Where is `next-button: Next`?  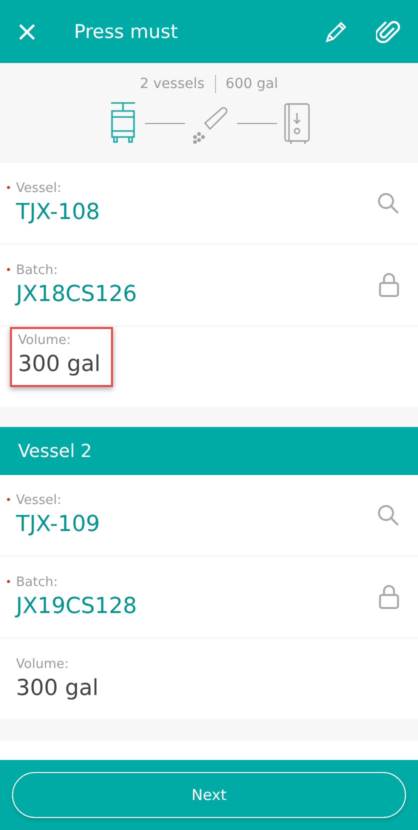
next-button: Next is located at coordinates (209, 795).